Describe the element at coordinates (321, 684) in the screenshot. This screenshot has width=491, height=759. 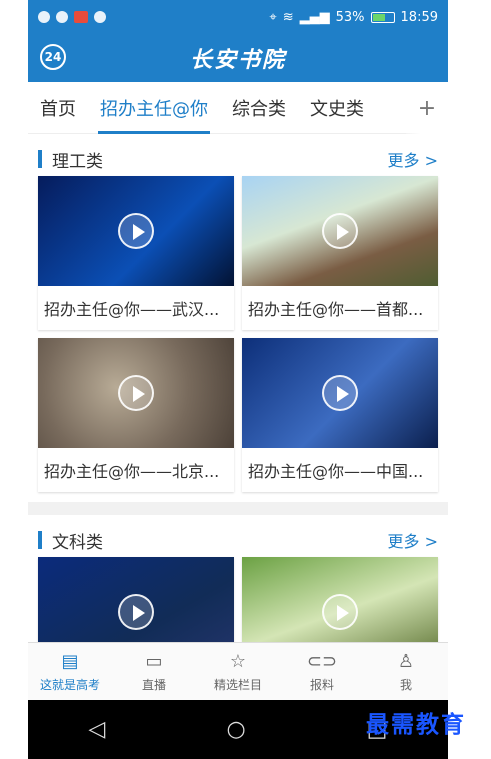
I see `nav-label: 报料` at that location.